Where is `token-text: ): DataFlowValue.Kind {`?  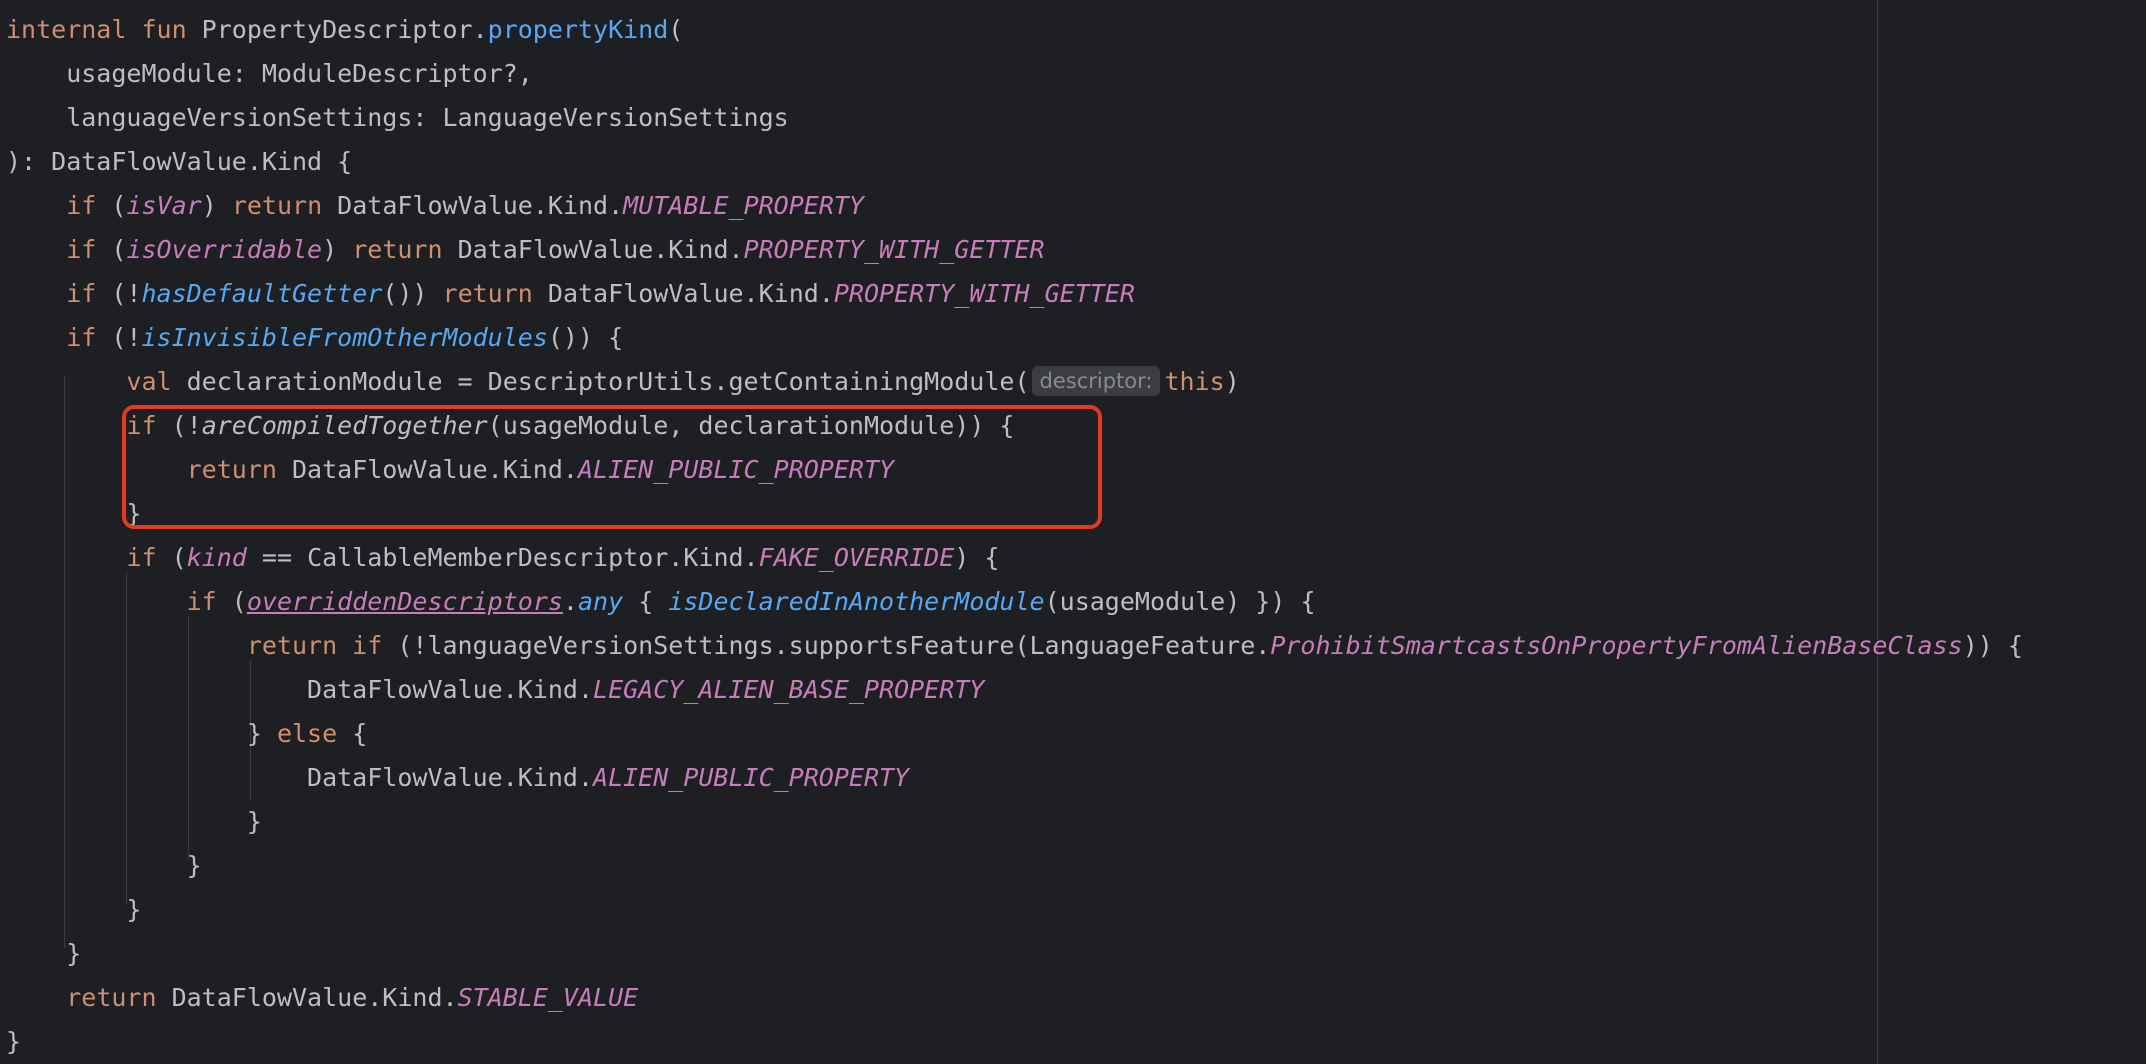
token-text: ): DataFlowValue.Kind { is located at coordinates (179, 161).